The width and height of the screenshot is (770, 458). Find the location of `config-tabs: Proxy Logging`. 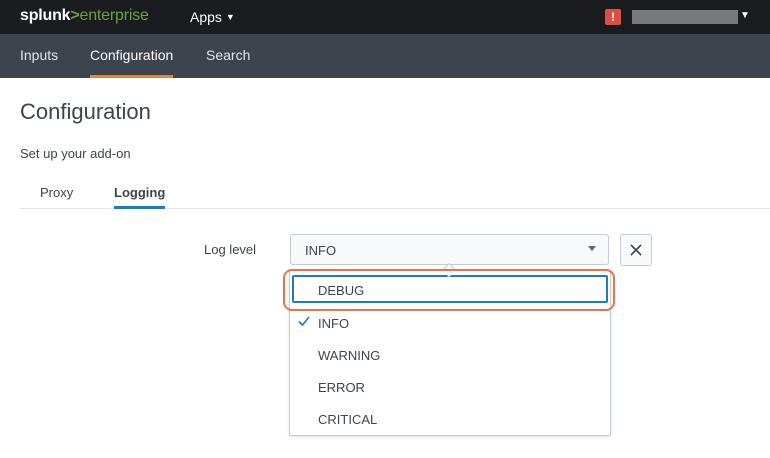

config-tabs: Proxy Logging is located at coordinates (395, 193).